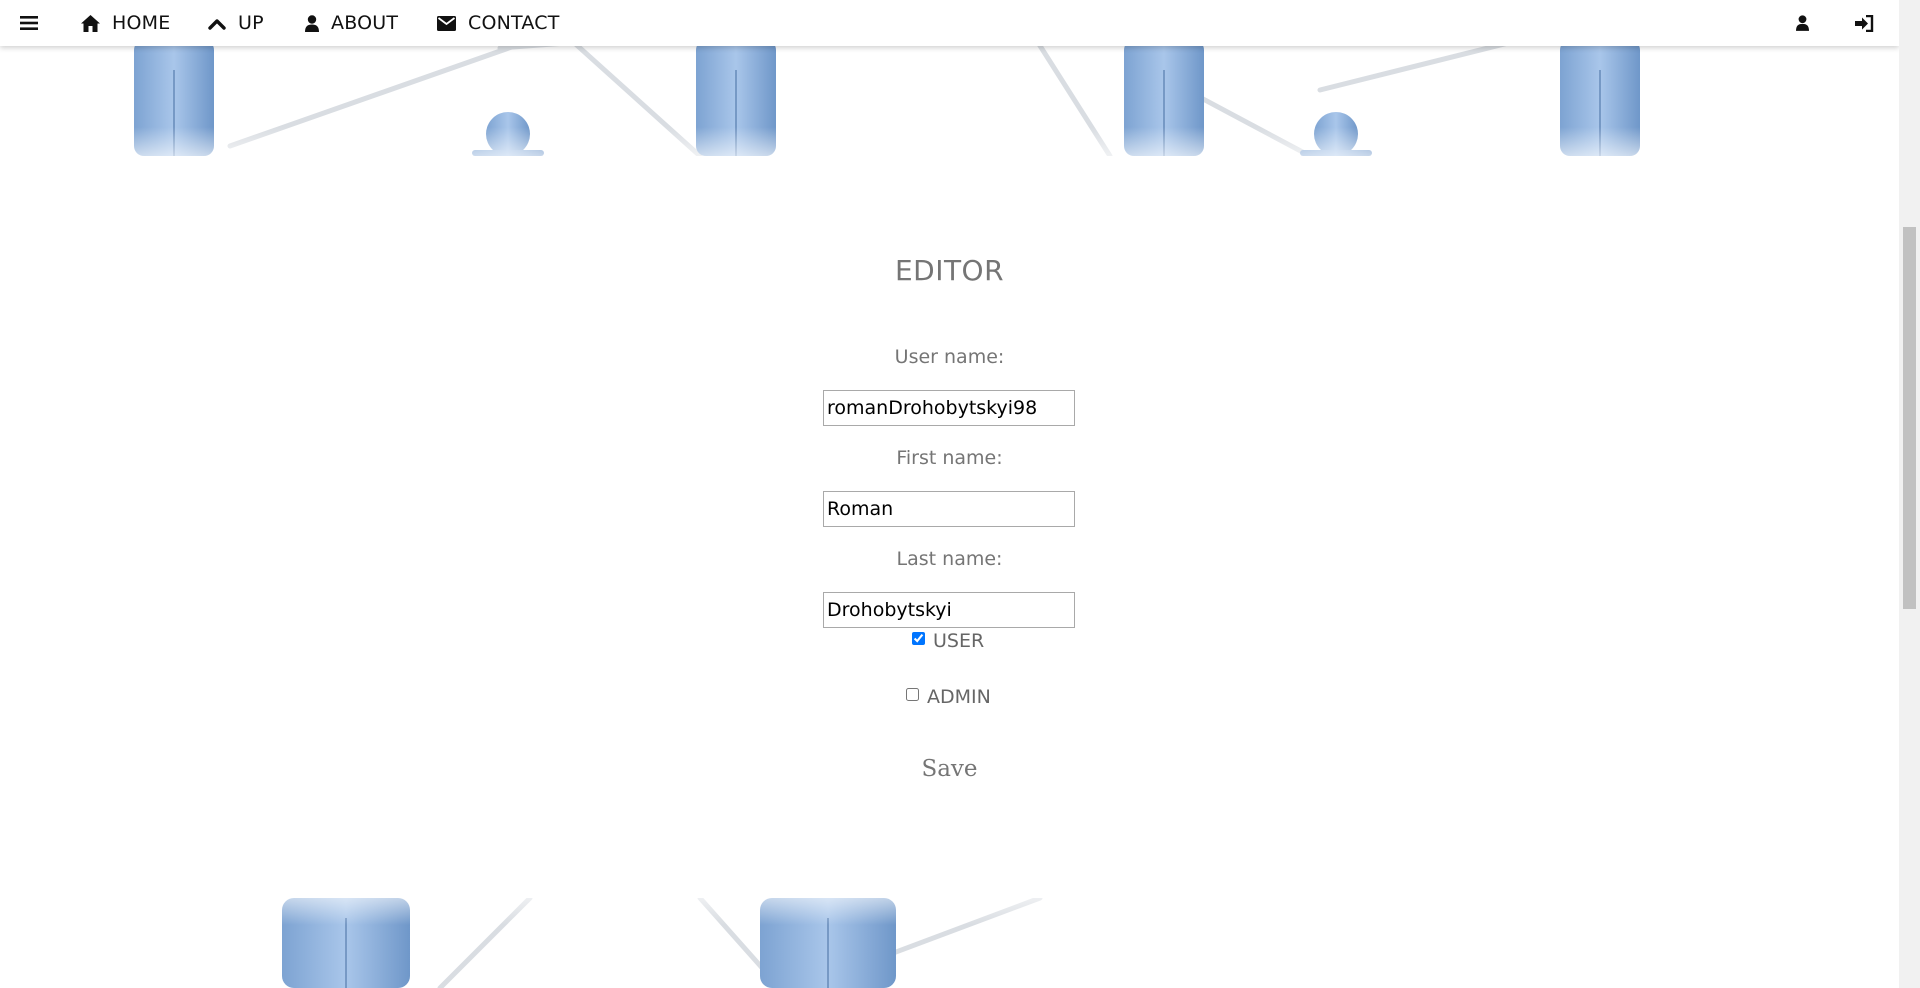 The width and height of the screenshot is (1920, 988). I want to click on role-admin-checkbox, so click(912, 694).